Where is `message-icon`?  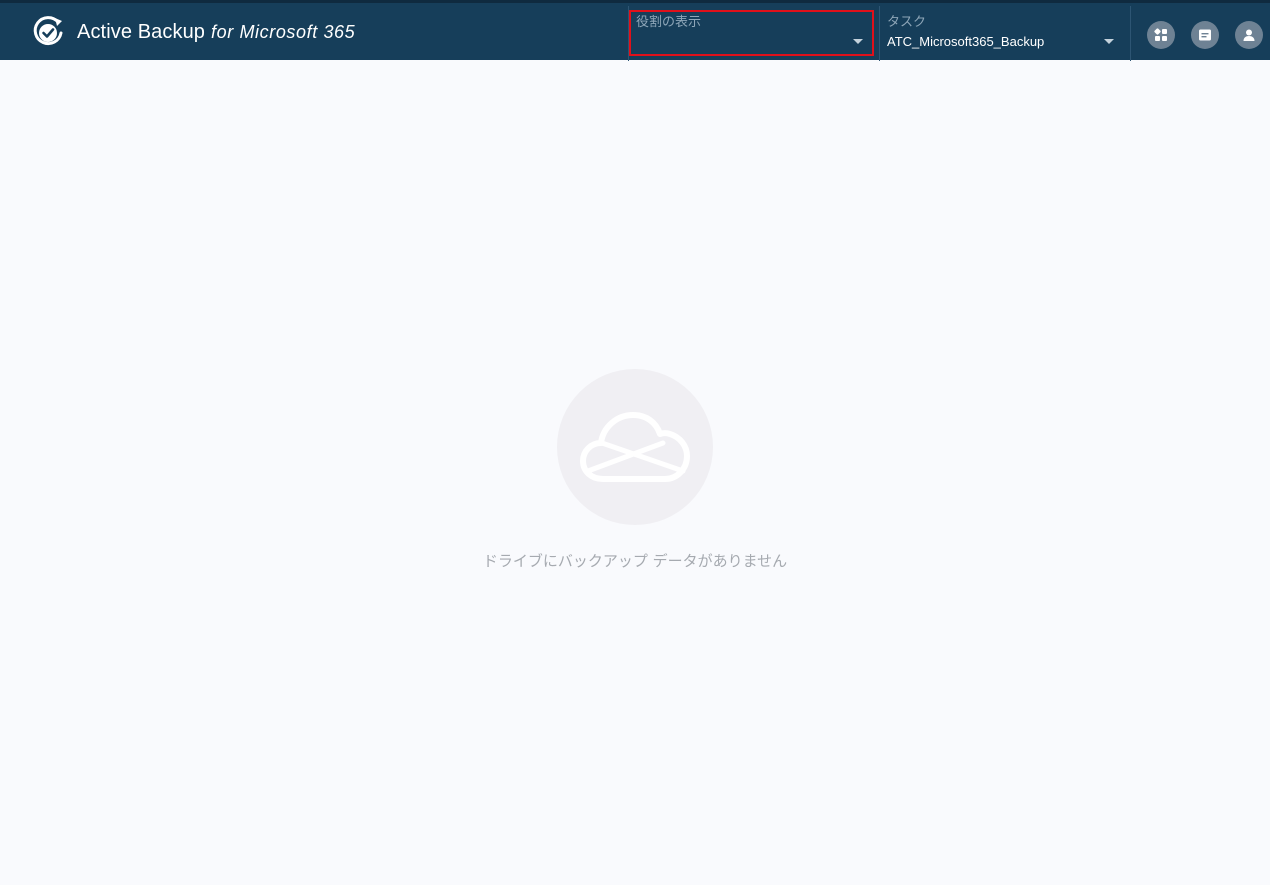
message-icon is located at coordinates (1205, 35).